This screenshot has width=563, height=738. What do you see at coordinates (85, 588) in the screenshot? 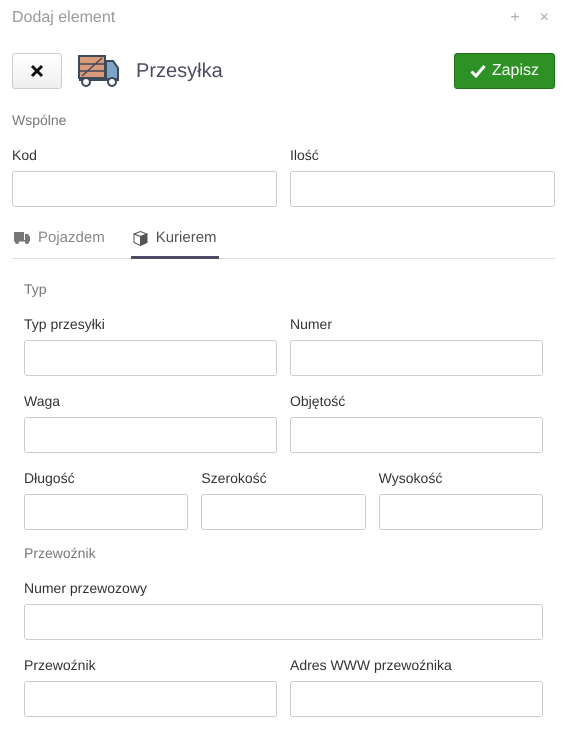
I see `field-label: Numer przewozowy` at bounding box center [85, 588].